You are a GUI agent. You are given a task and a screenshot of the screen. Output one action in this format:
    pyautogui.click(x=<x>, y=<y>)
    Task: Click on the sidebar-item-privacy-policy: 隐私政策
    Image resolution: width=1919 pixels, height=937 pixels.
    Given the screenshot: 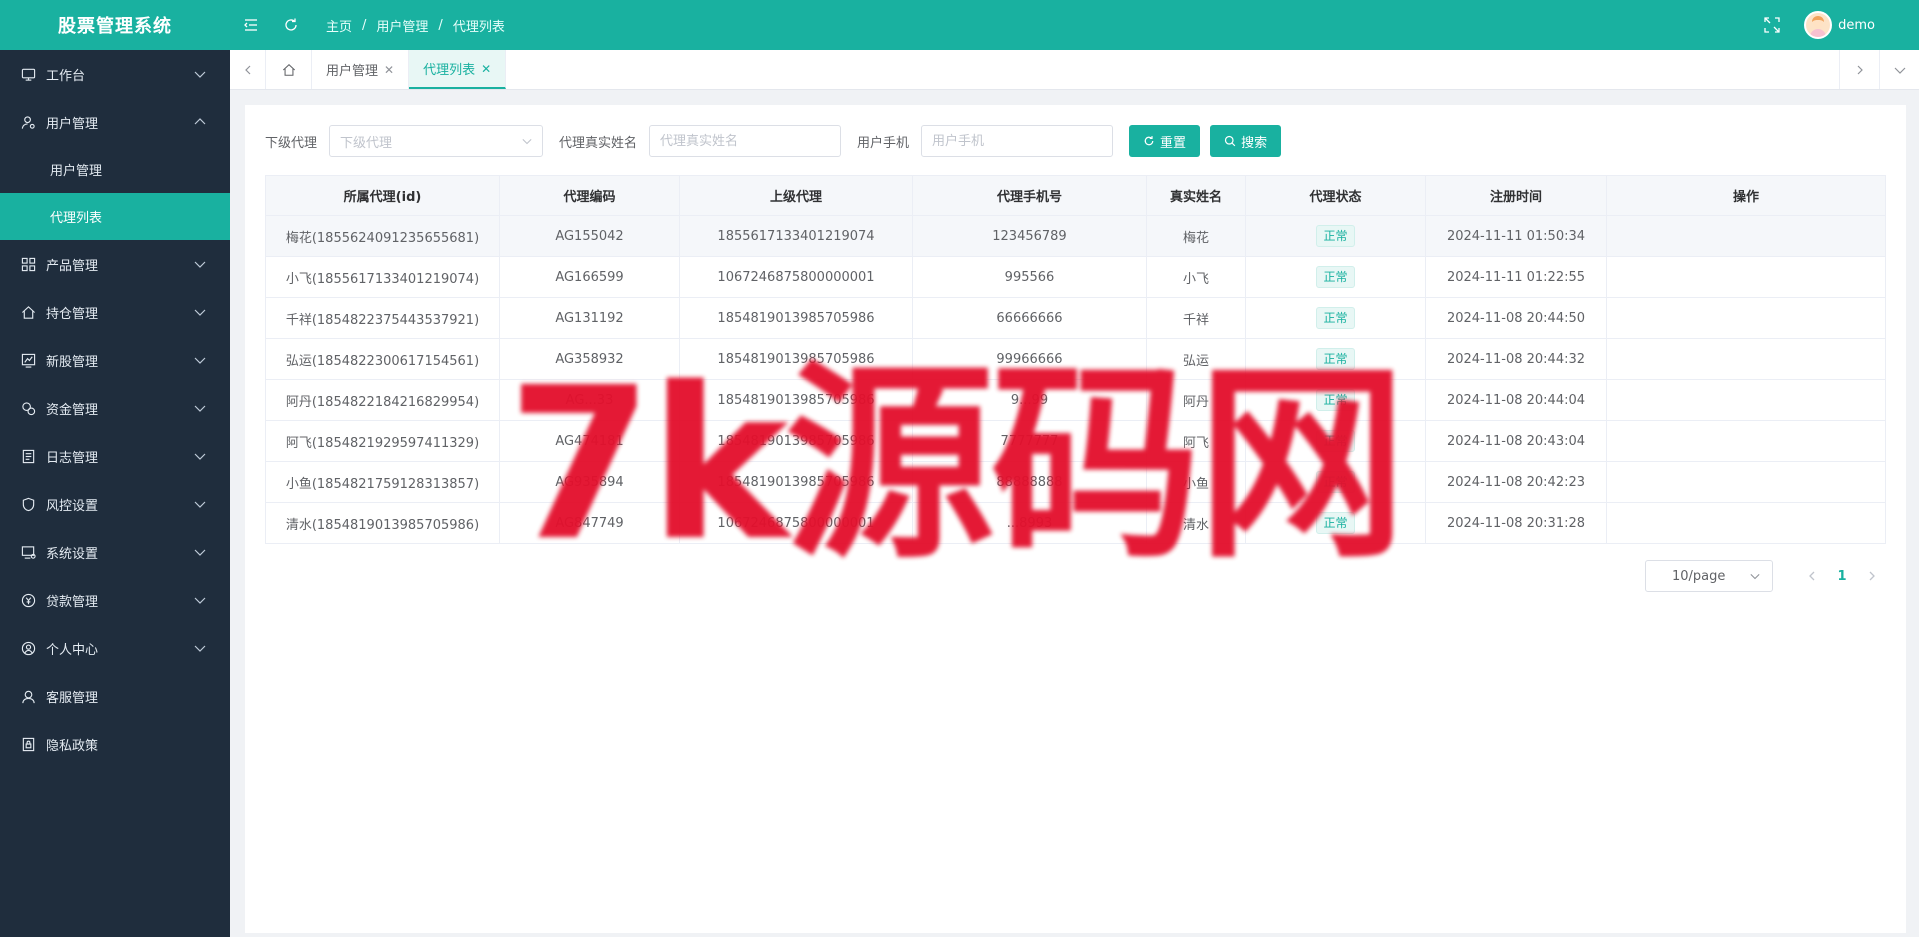 What is the action you would take?
    pyautogui.click(x=115, y=744)
    